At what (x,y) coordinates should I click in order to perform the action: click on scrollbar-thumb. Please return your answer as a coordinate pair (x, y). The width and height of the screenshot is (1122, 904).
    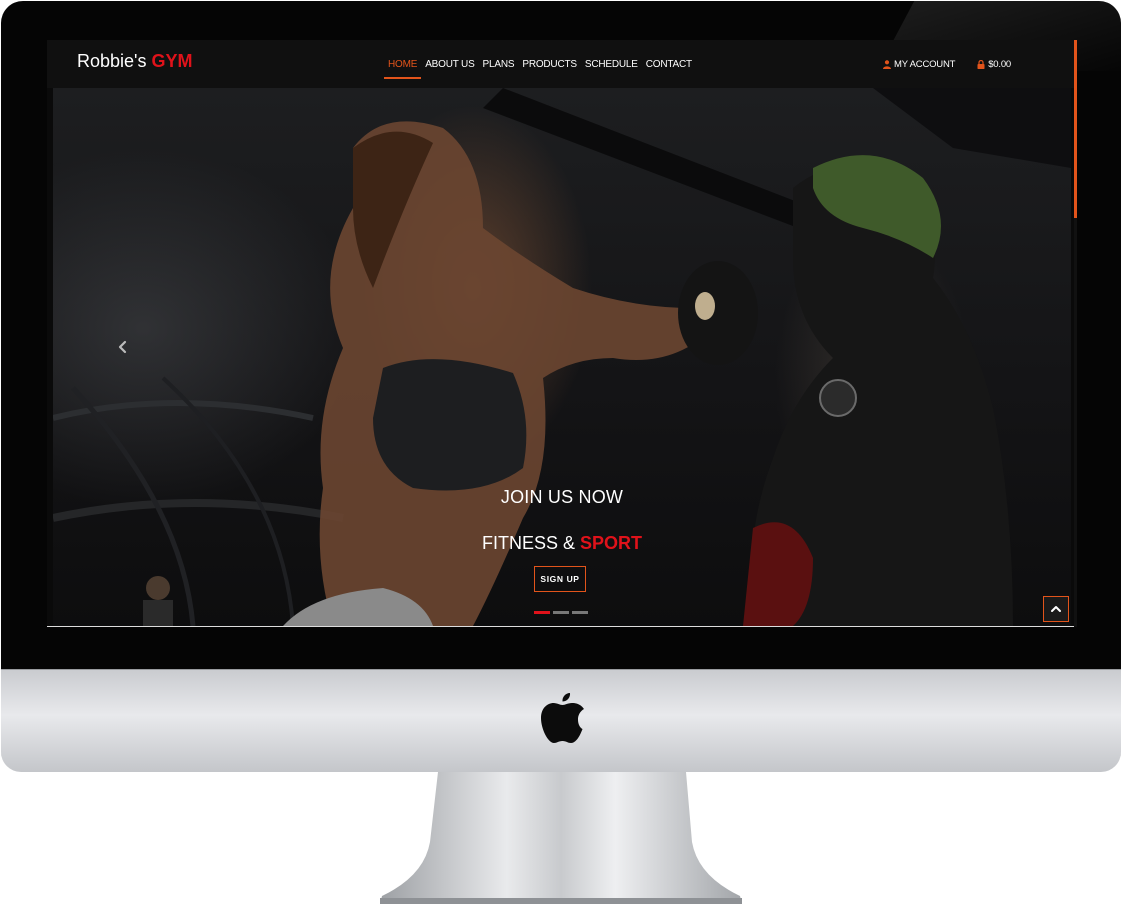
    Looking at the image, I should click on (1075, 129).